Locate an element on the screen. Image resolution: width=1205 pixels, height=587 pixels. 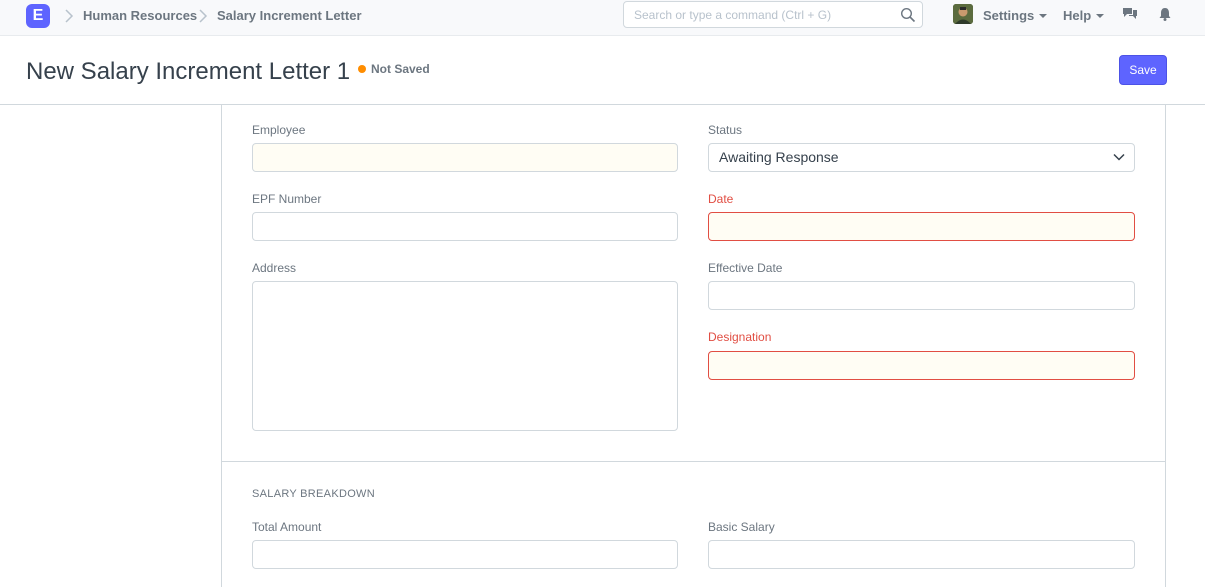
basic-salary-field is located at coordinates (921, 554).